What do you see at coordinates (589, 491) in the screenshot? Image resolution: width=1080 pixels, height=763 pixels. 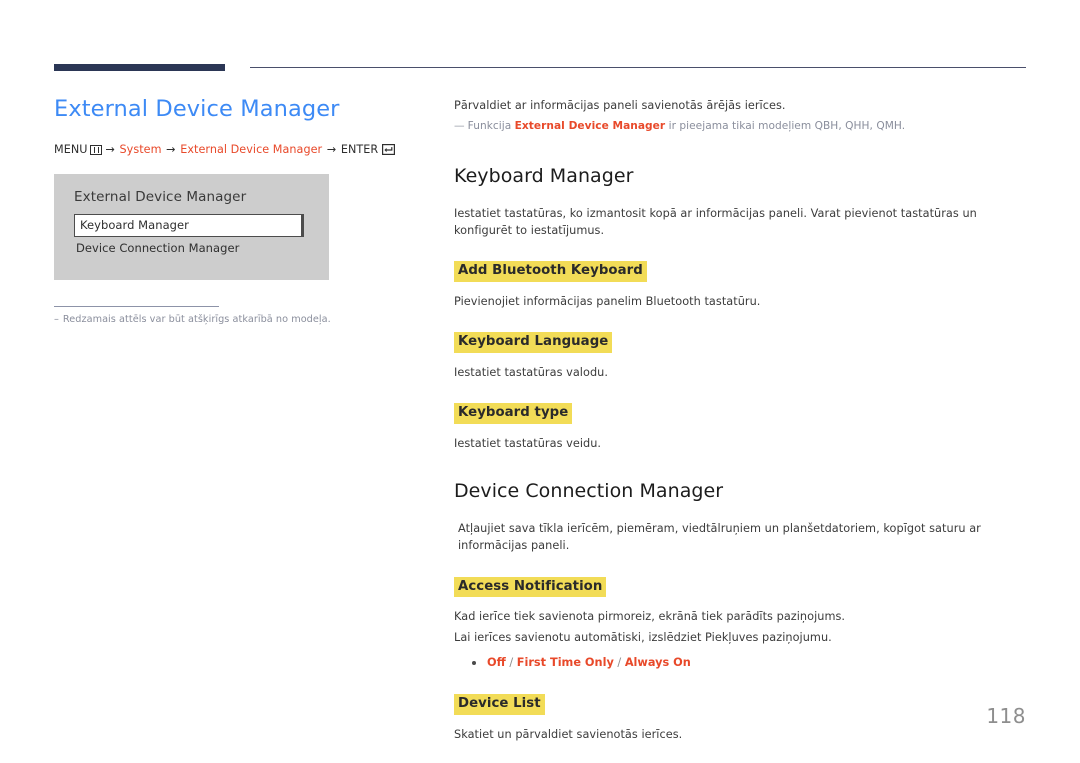 I see `section-title-device-connection-manager: Device Connection Manager` at bounding box center [589, 491].